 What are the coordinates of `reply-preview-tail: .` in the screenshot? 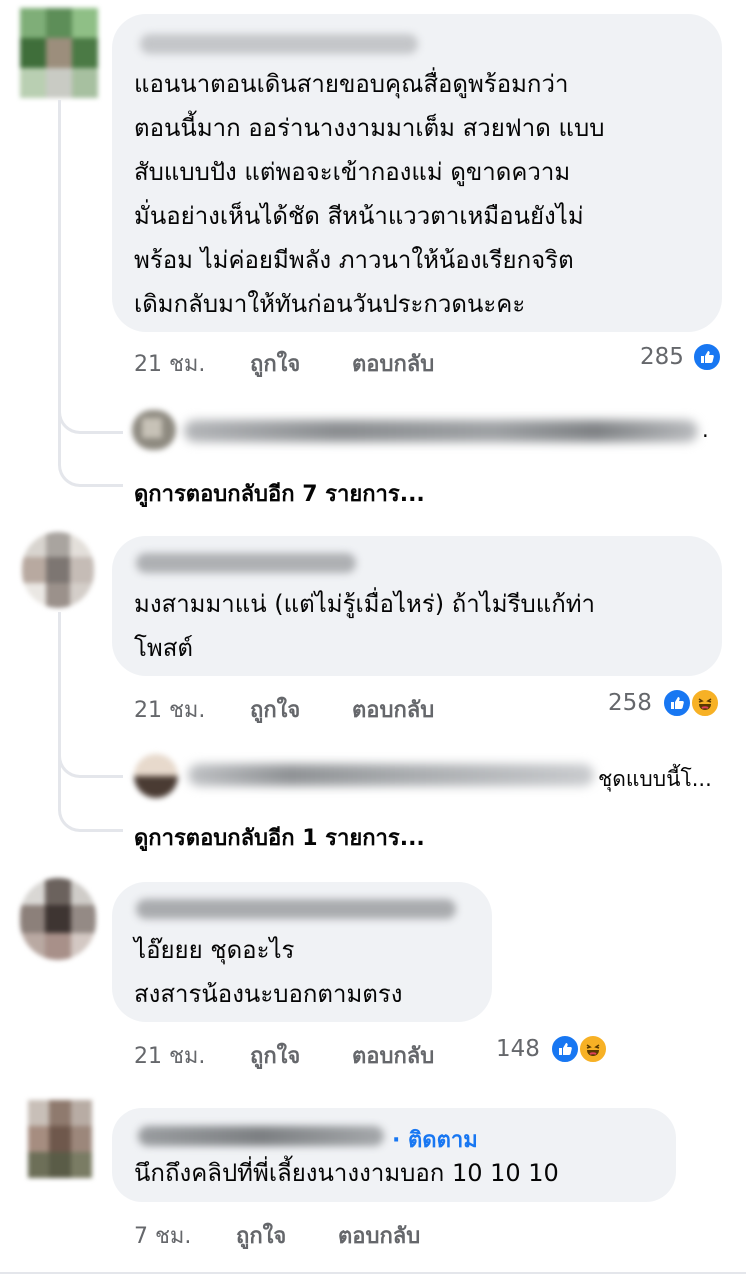 It's located at (705, 430).